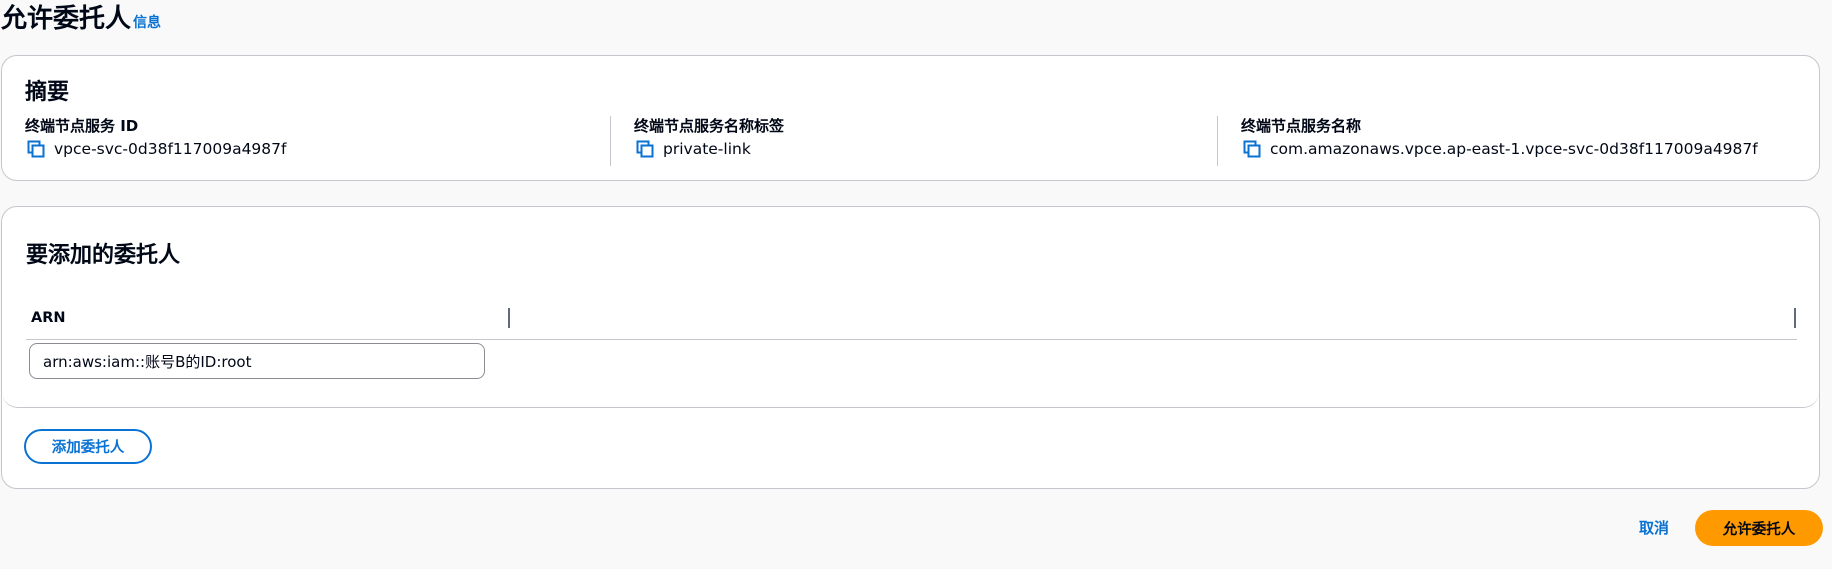  What do you see at coordinates (315, 149) in the screenshot?
I see `service-id-value-row: vpce-svc-0d38f117009a4987f` at bounding box center [315, 149].